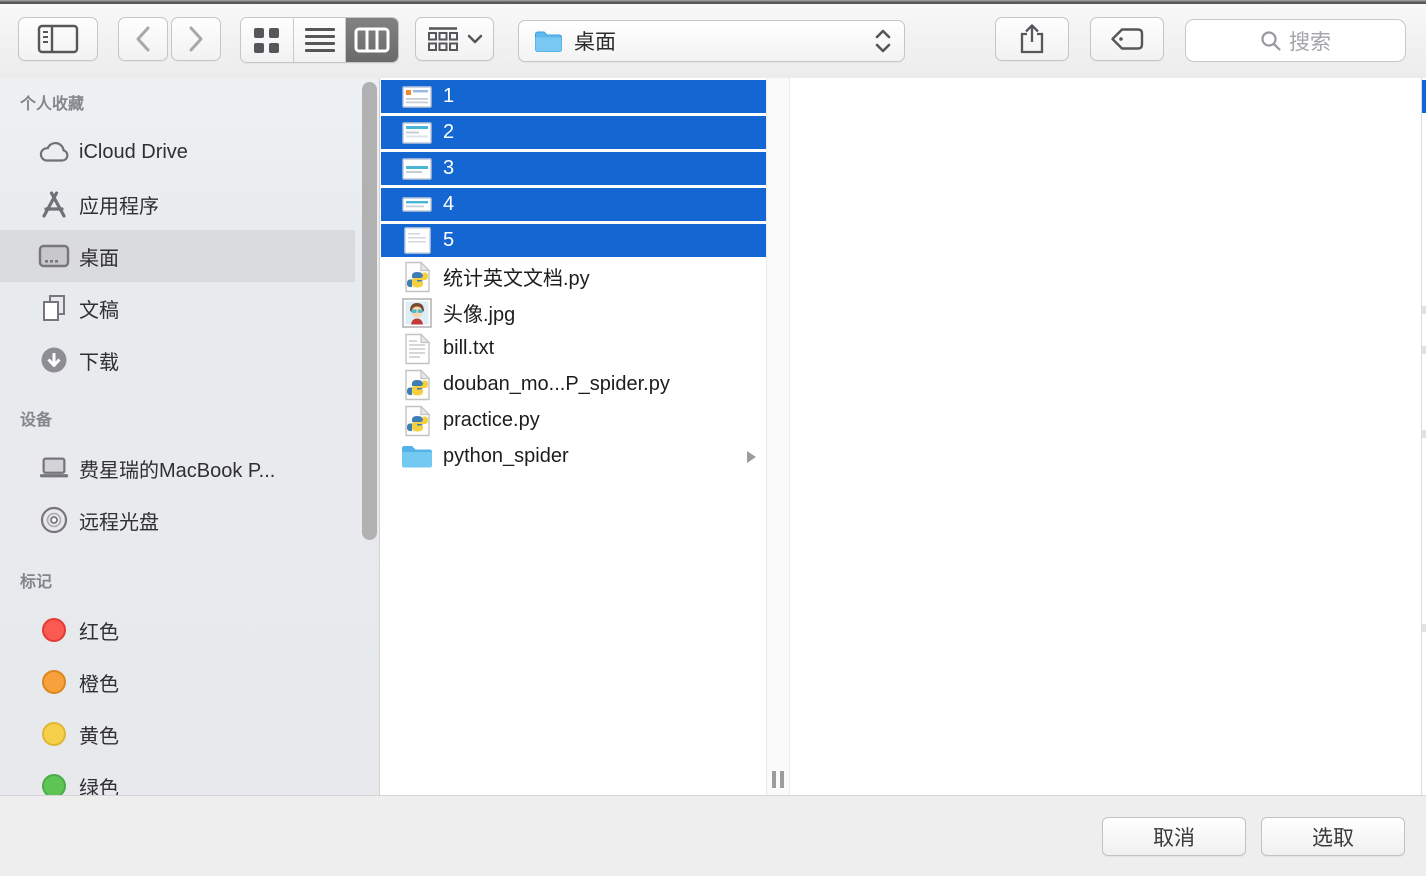 The image size is (1426, 876). Describe the element at coordinates (1310, 42) in the screenshot. I see `search-placeholder: 搜索` at that location.